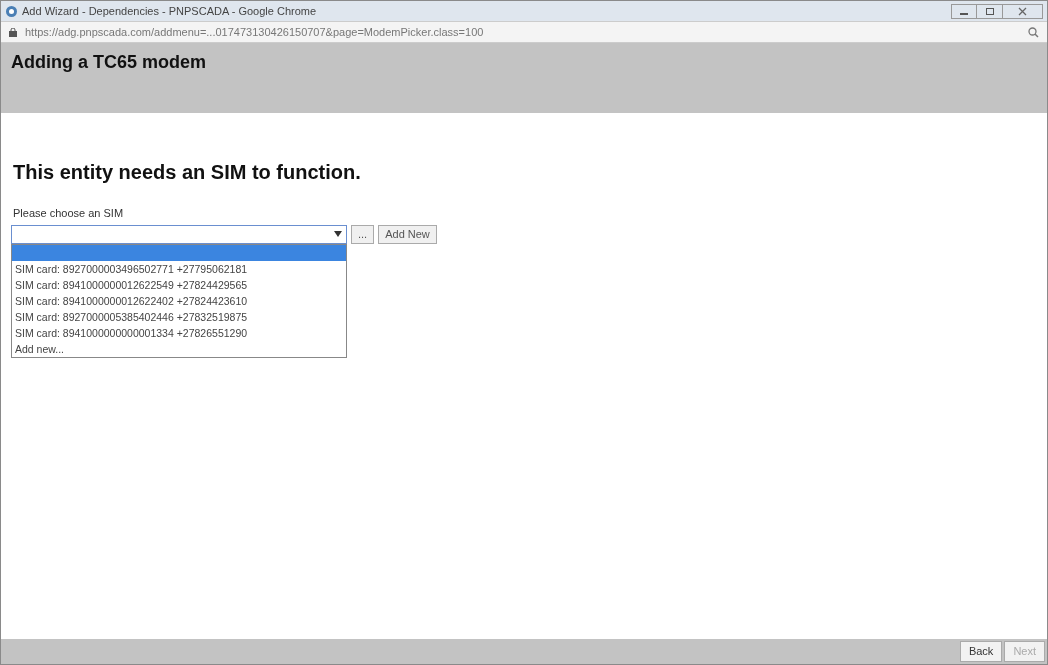 The width and height of the screenshot is (1048, 665). I want to click on dropdown-option: SIM card: 8927000003496502771 +27795062181, so click(179, 268).